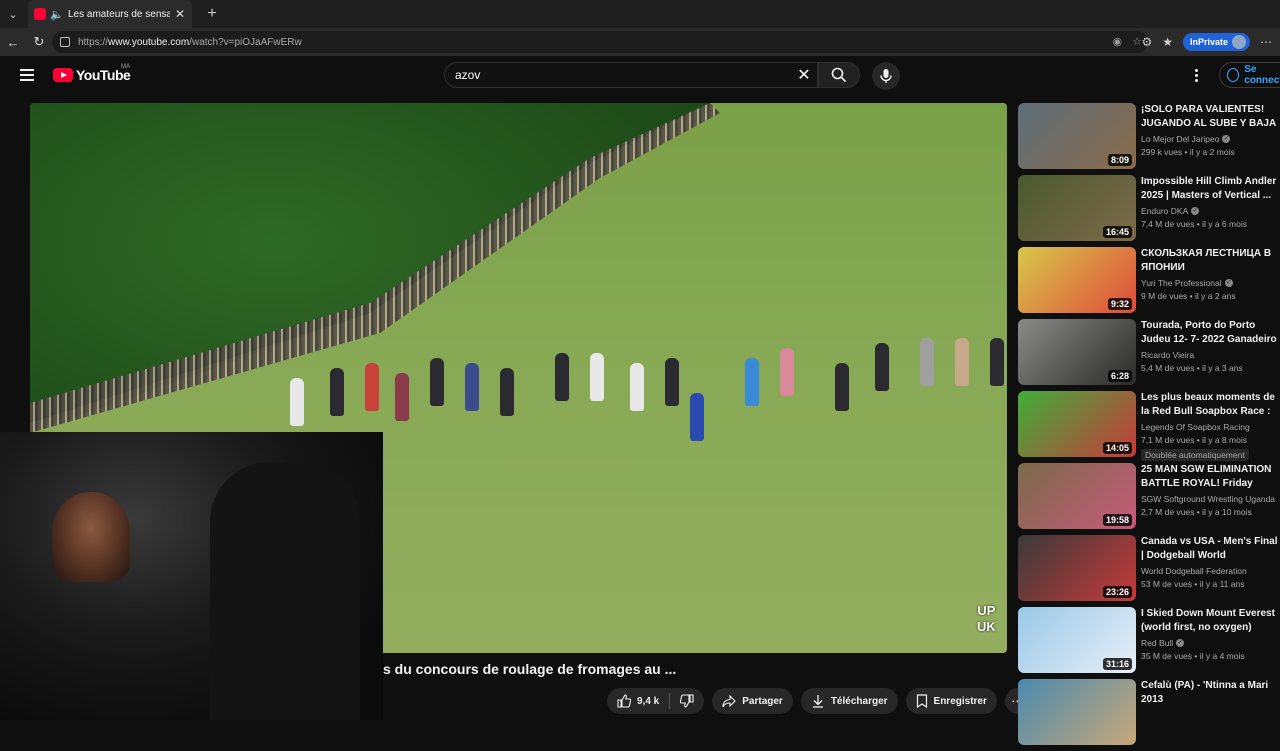 The width and height of the screenshot is (1280, 751). Describe the element at coordinates (1239, 42) in the screenshot. I see `profile-avatar` at that location.